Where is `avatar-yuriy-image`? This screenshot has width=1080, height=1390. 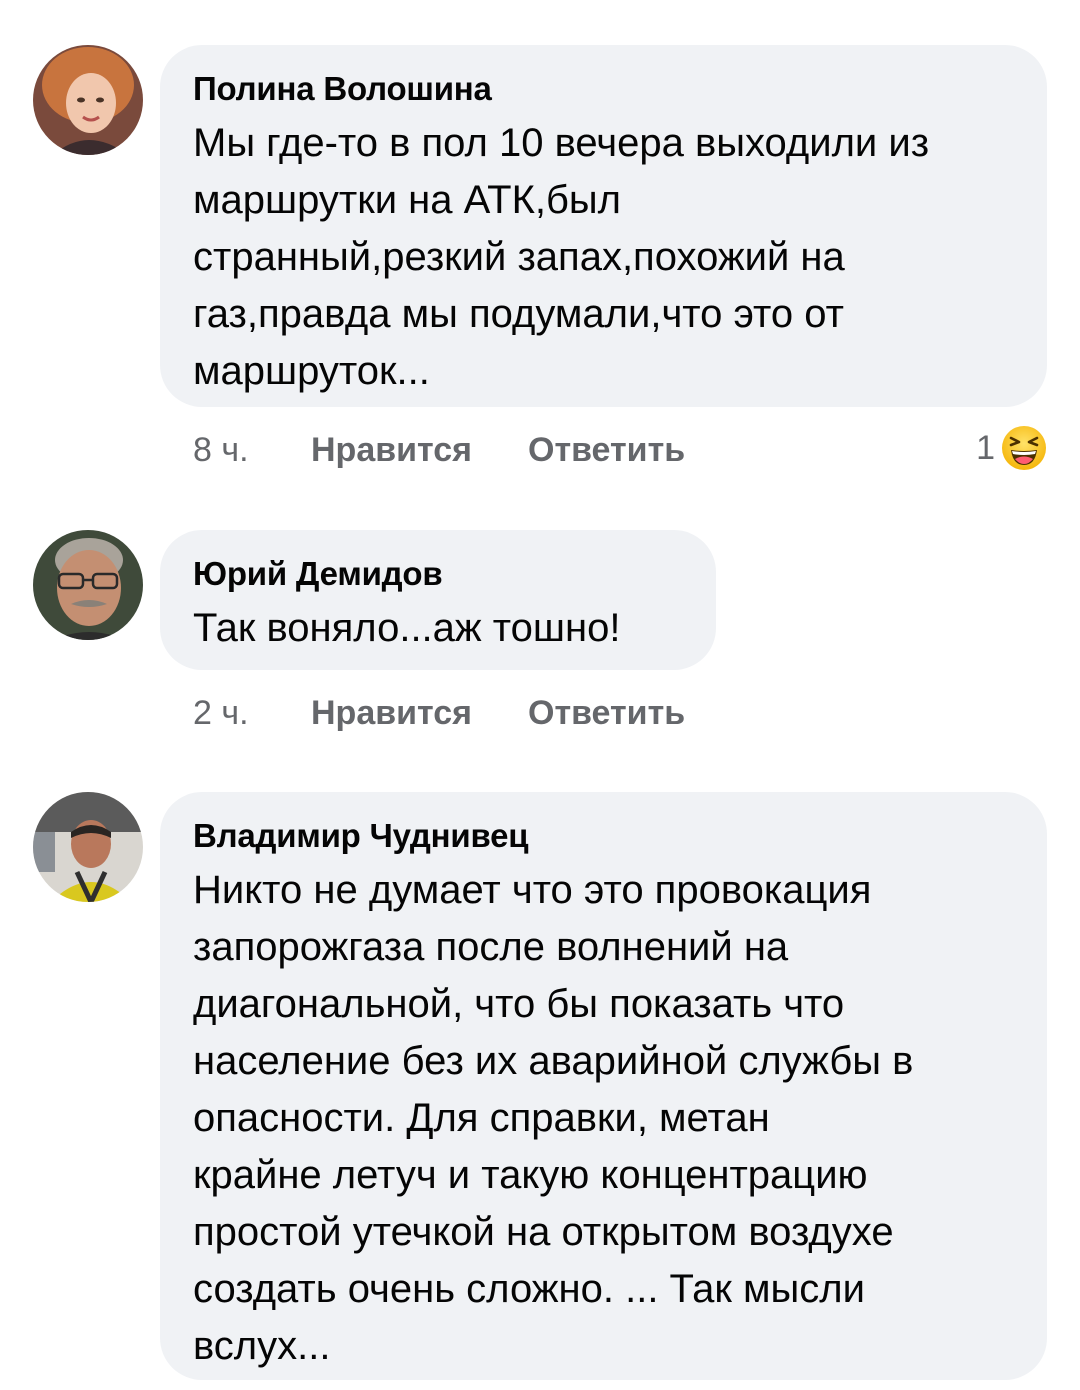 avatar-yuriy-image is located at coordinates (88, 585).